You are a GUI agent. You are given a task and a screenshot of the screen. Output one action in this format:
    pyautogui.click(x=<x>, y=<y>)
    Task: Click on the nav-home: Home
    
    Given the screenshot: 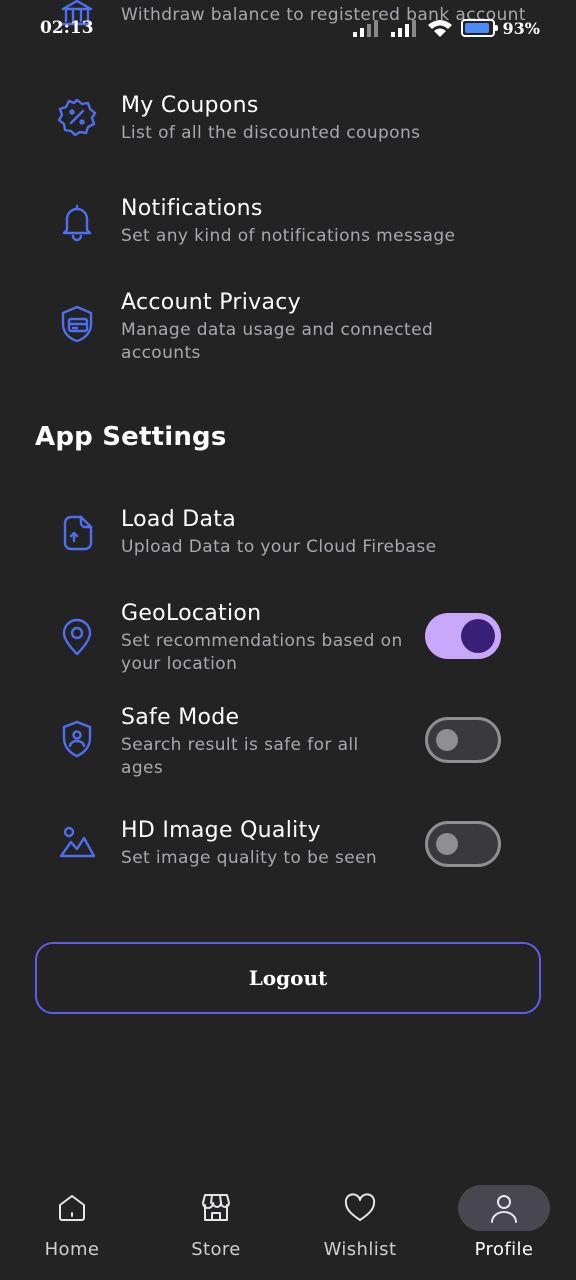 What is the action you would take?
    pyautogui.click(x=72, y=1230)
    